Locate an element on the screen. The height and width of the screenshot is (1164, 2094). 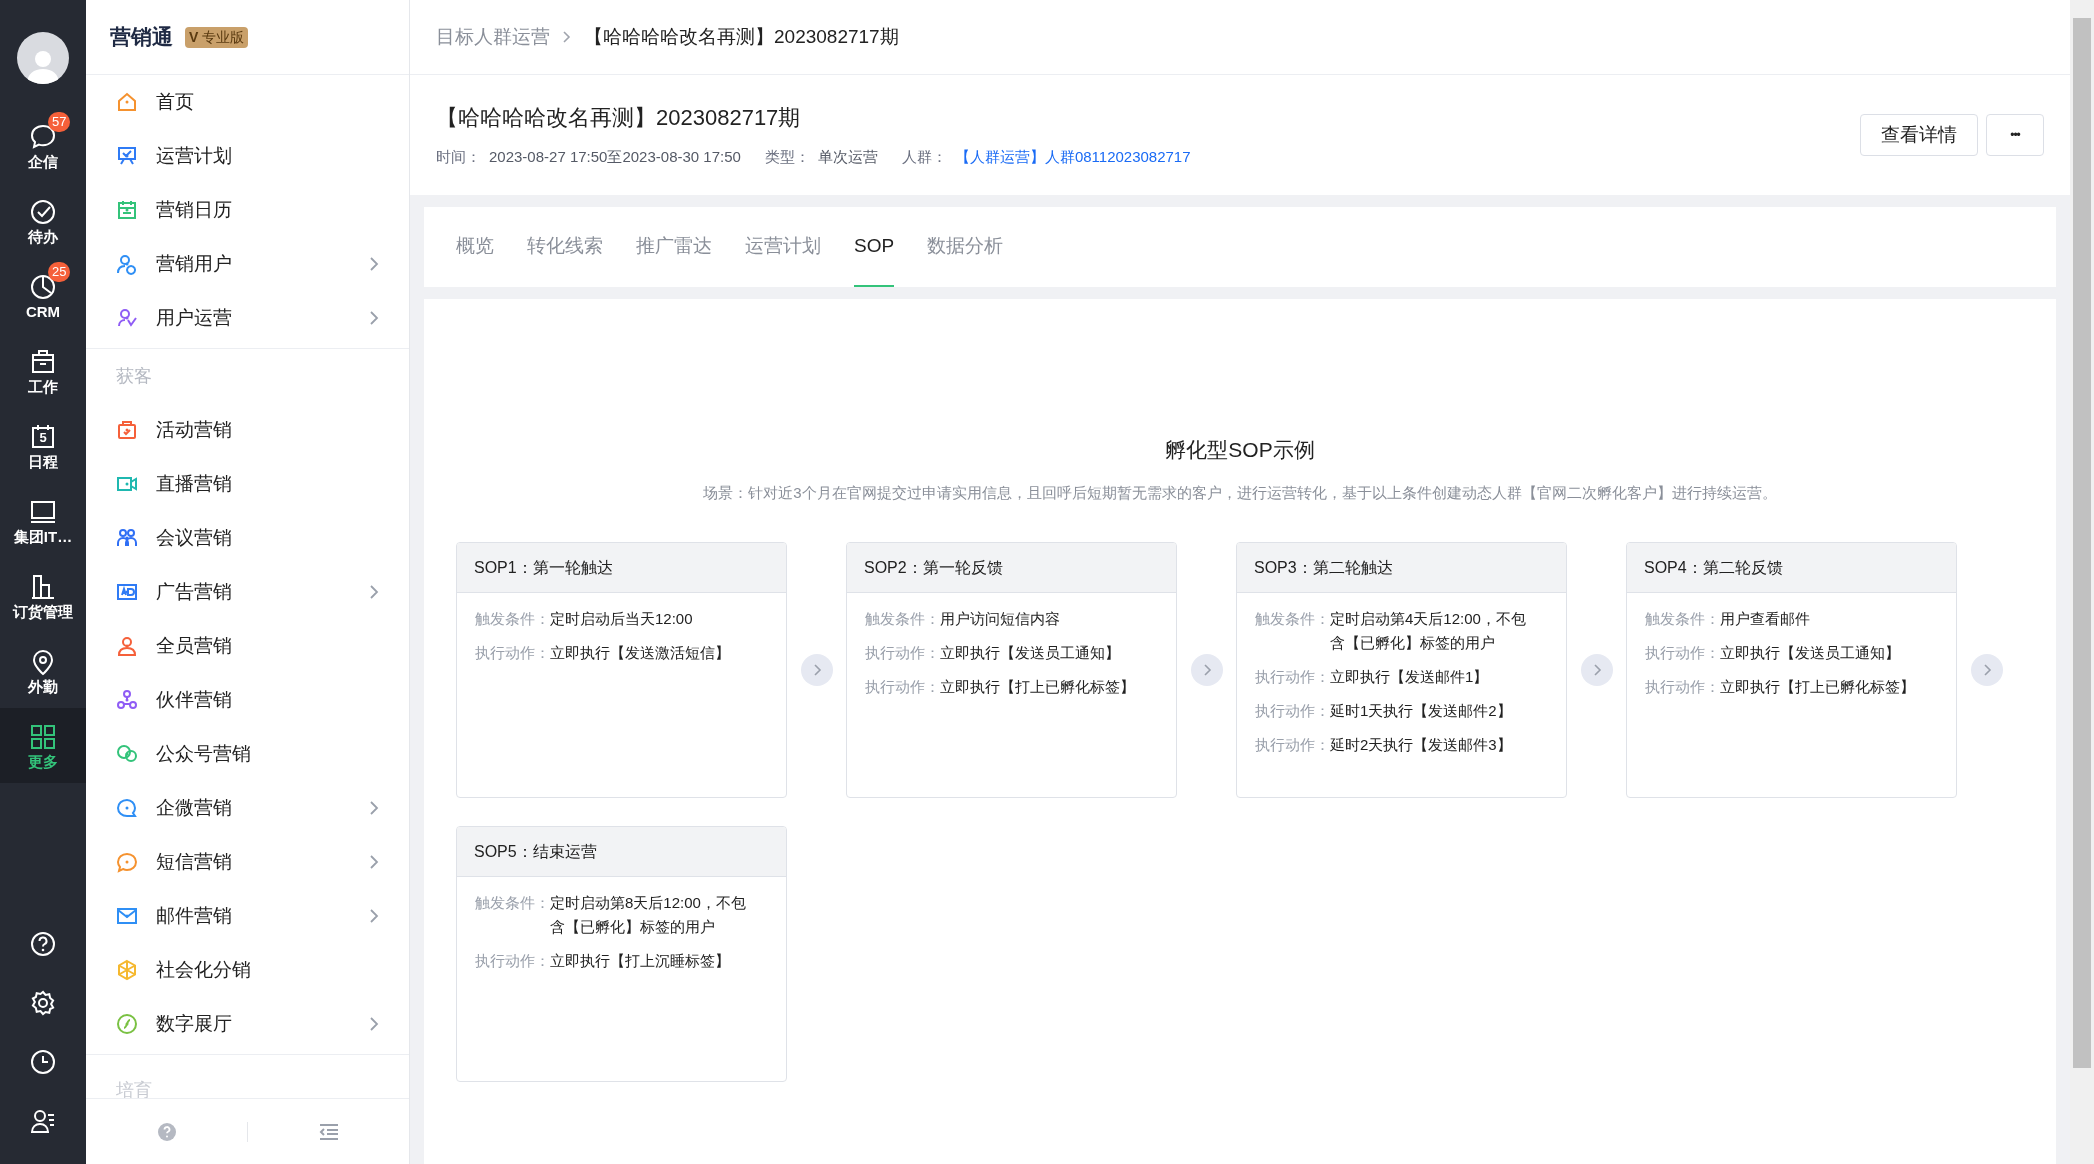
menu-item: 直播营销 is located at coordinates (247, 484).